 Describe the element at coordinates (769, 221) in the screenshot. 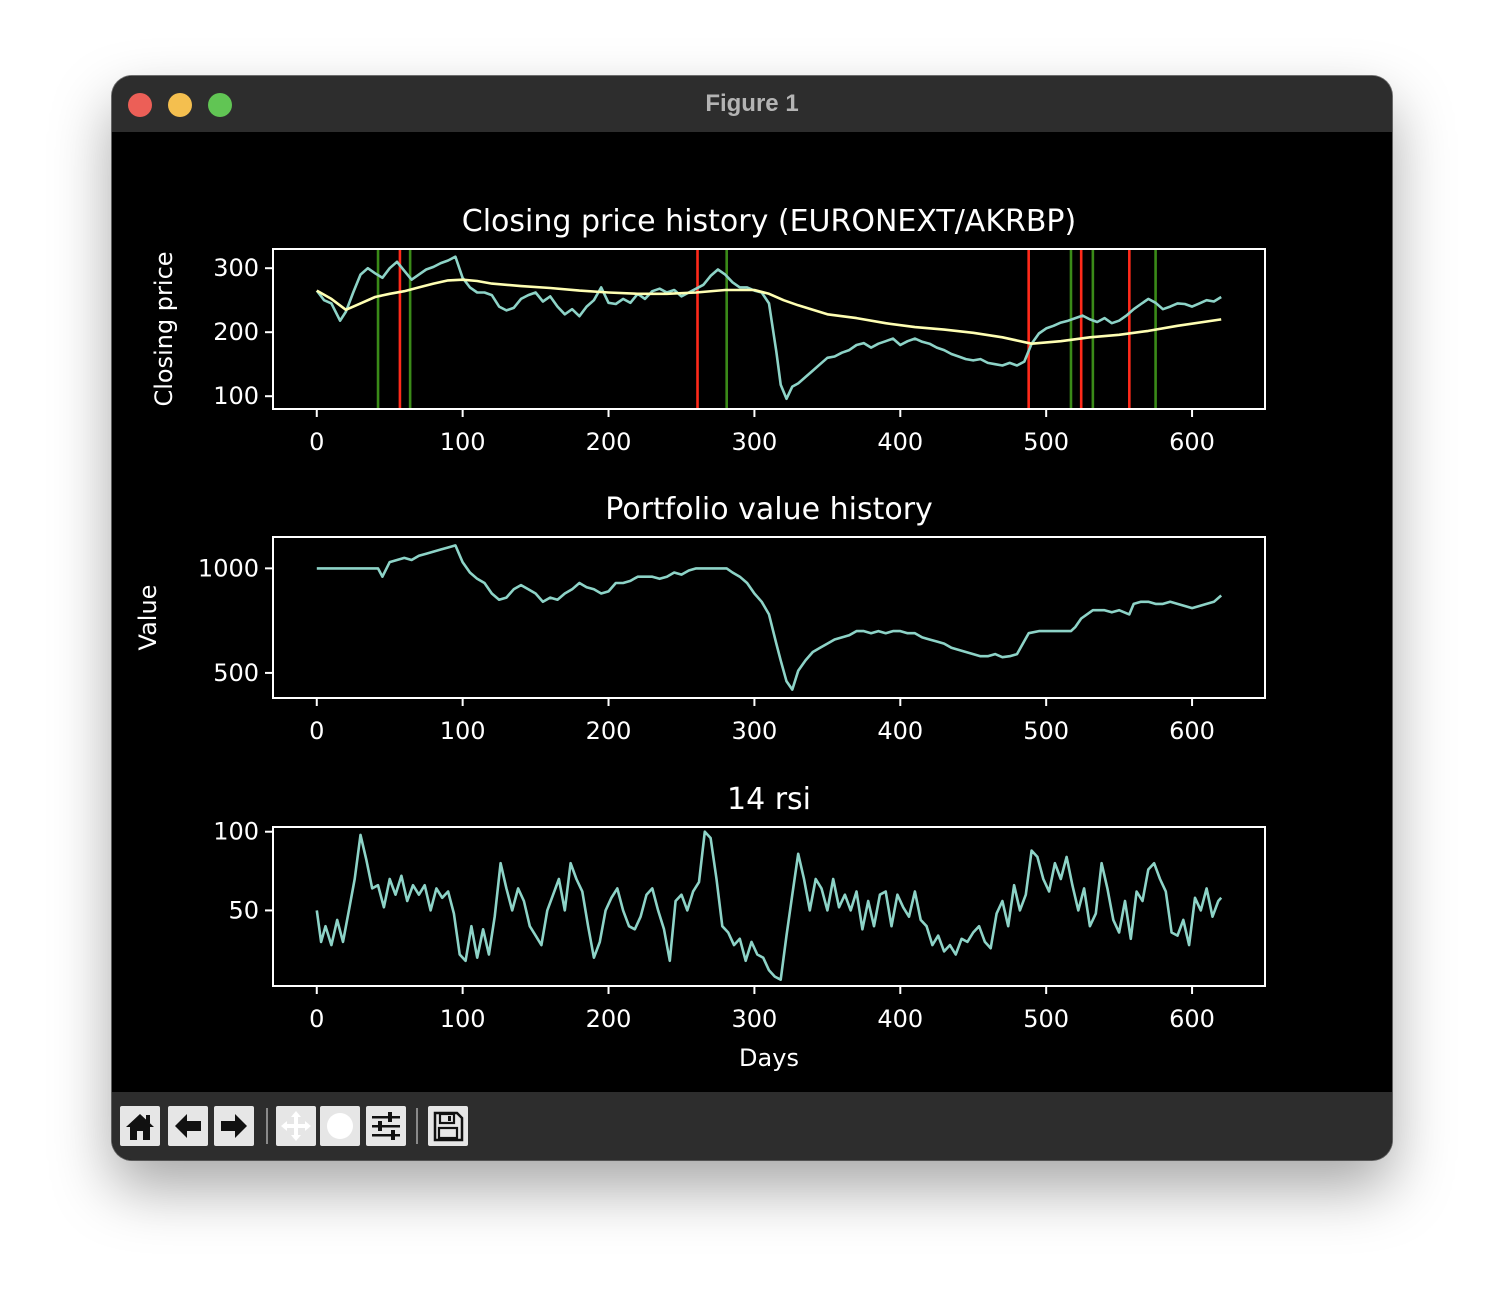

I see `subplot-title: Closing price history (EURONEXT/AKRBP)` at that location.